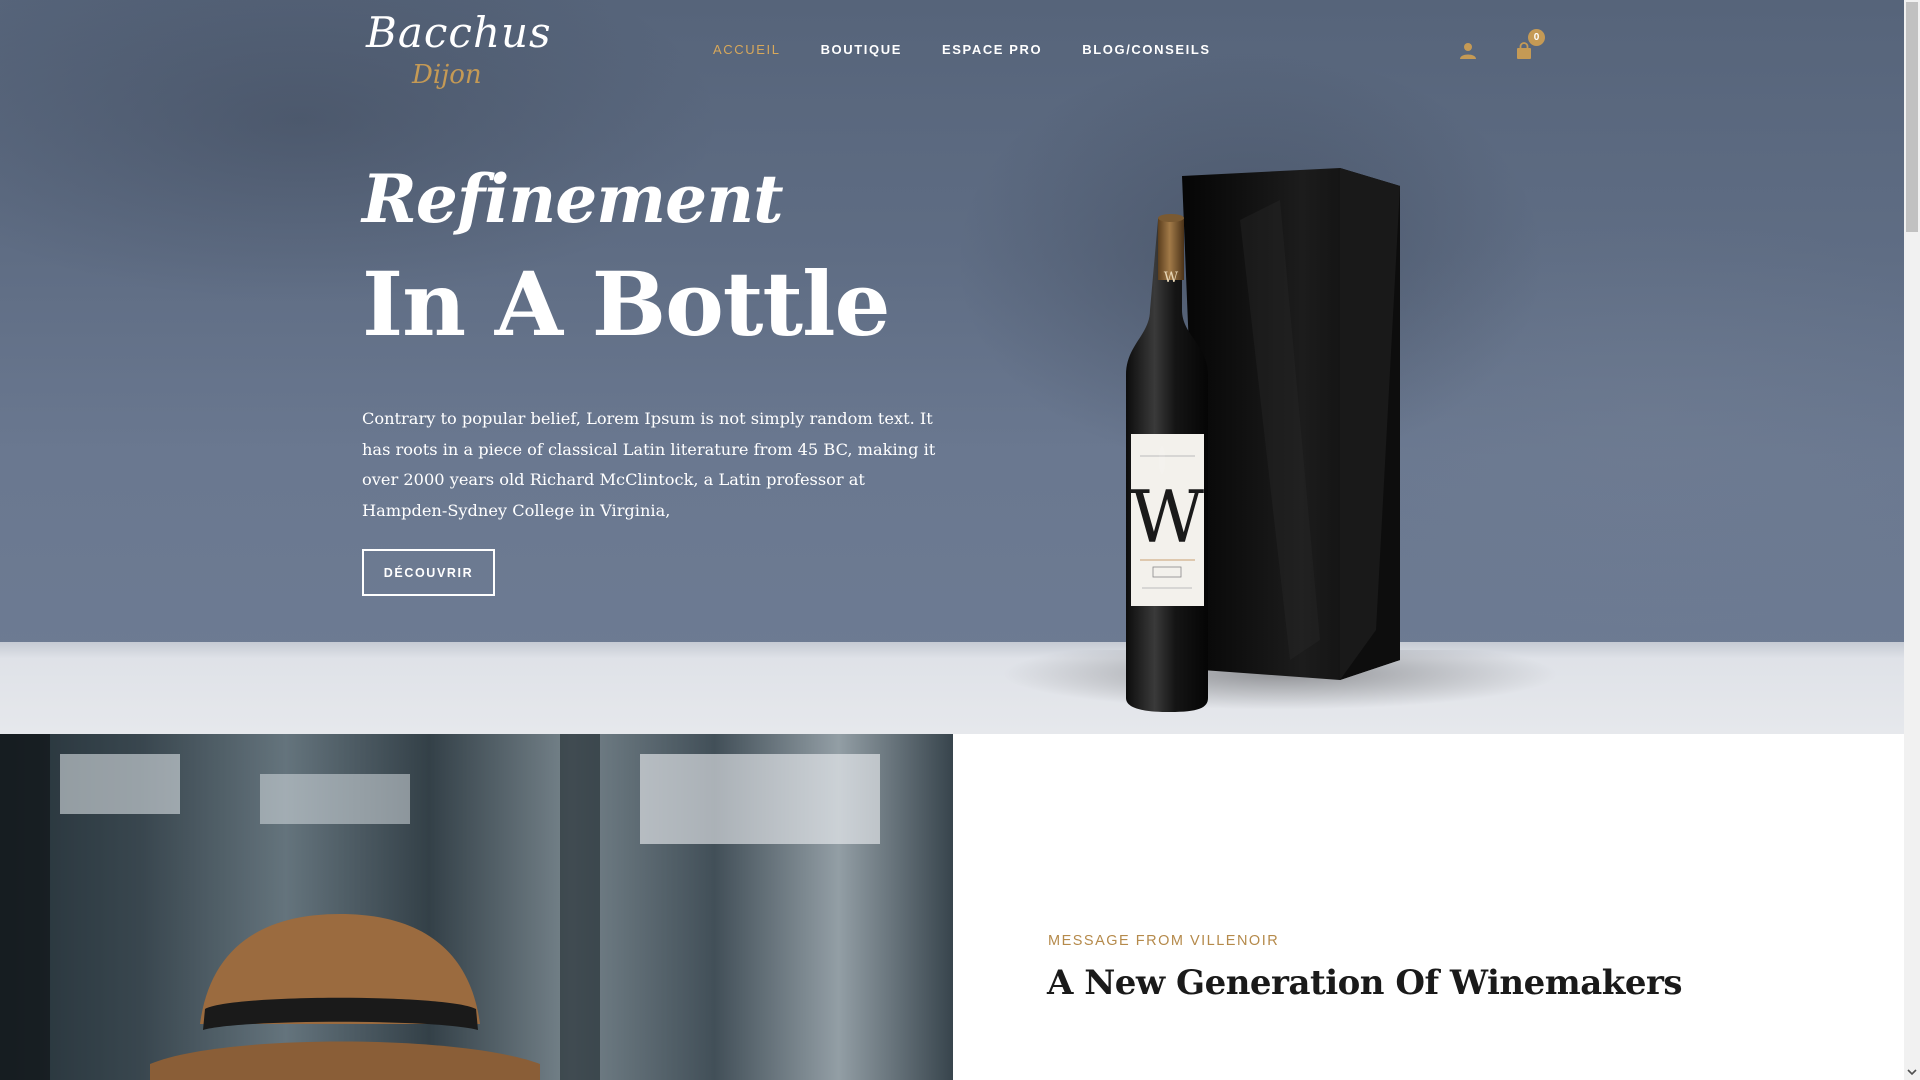 This screenshot has width=1920, height=1080. What do you see at coordinates (459, 32) in the screenshot?
I see `logo-main-text: Bacchus` at bounding box center [459, 32].